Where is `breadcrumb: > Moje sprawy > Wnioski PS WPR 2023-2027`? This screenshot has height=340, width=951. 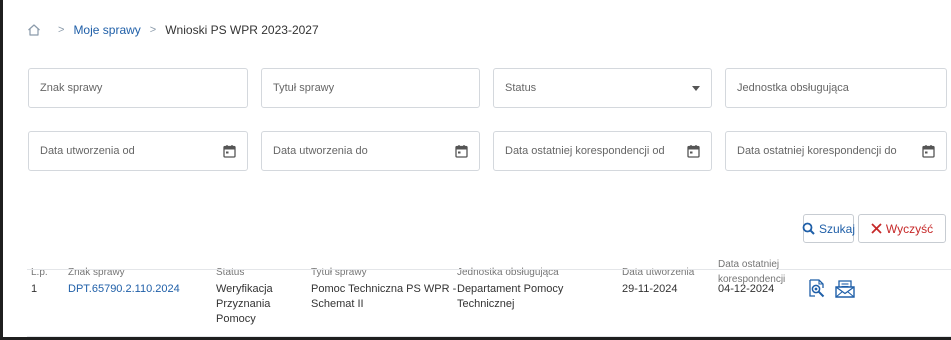 breadcrumb: > Moje sprawy > Wnioski PS WPR 2023-2027 is located at coordinates (173, 30).